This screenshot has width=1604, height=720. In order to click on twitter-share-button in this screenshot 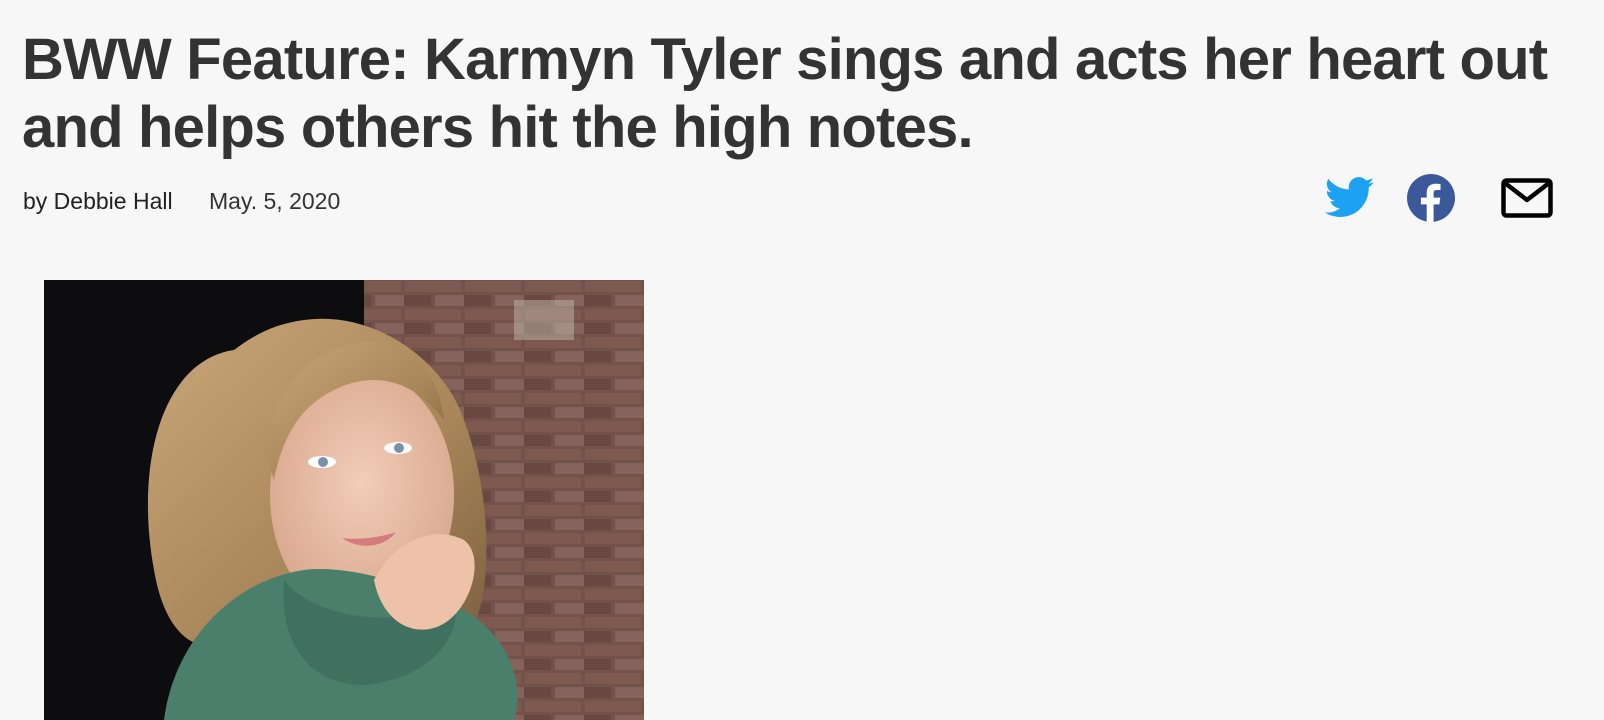, I will do `click(1350, 198)`.